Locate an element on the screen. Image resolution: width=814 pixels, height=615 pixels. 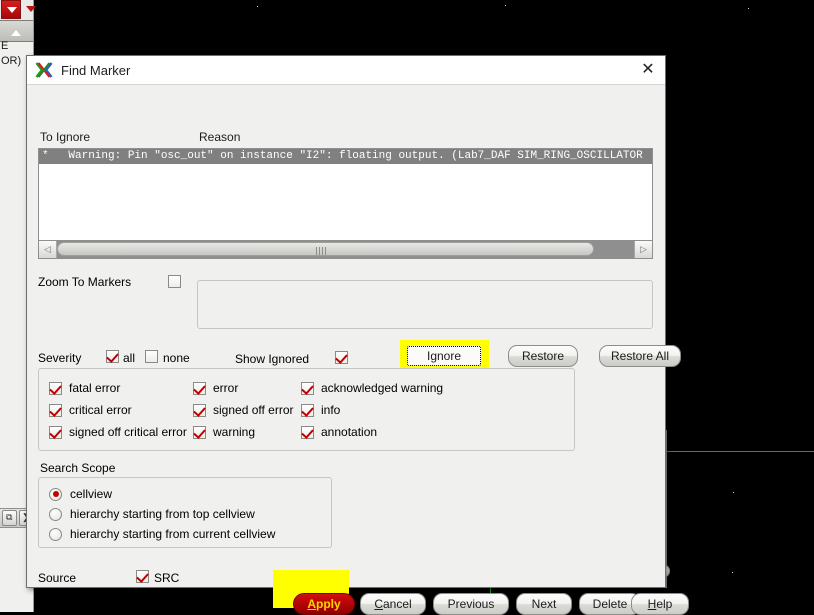
severity-row: critical error signed off error info is located at coordinates (311, 410).